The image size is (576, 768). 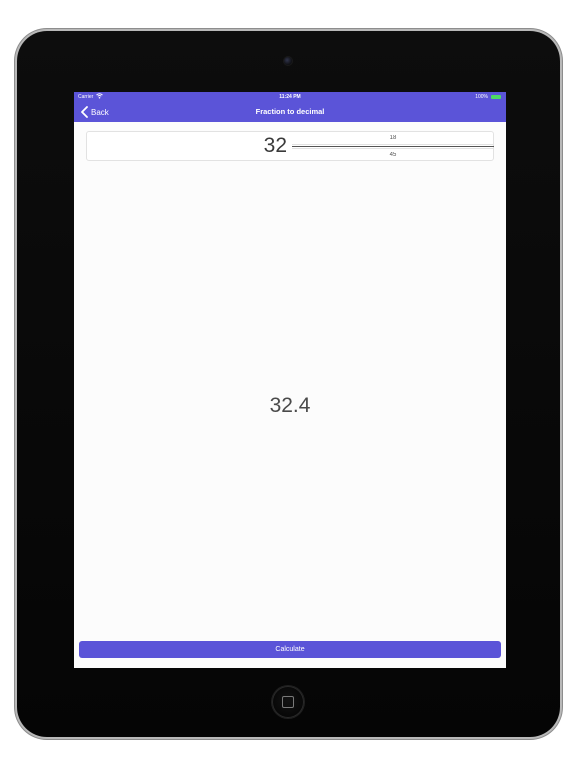 I want to click on decimal-result: 32.4, so click(x=290, y=405).